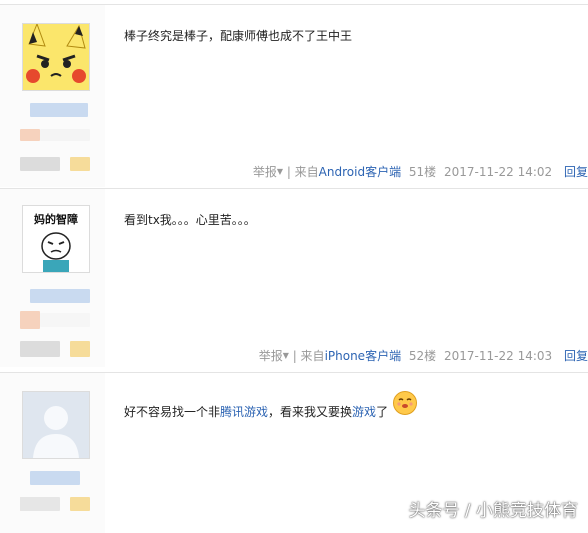 The width and height of the screenshot is (588, 533). What do you see at coordinates (238, 36) in the screenshot?
I see `post-content: 棒子终究是棒子，配康师傅也成不了王中王` at bounding box center [238, 36].